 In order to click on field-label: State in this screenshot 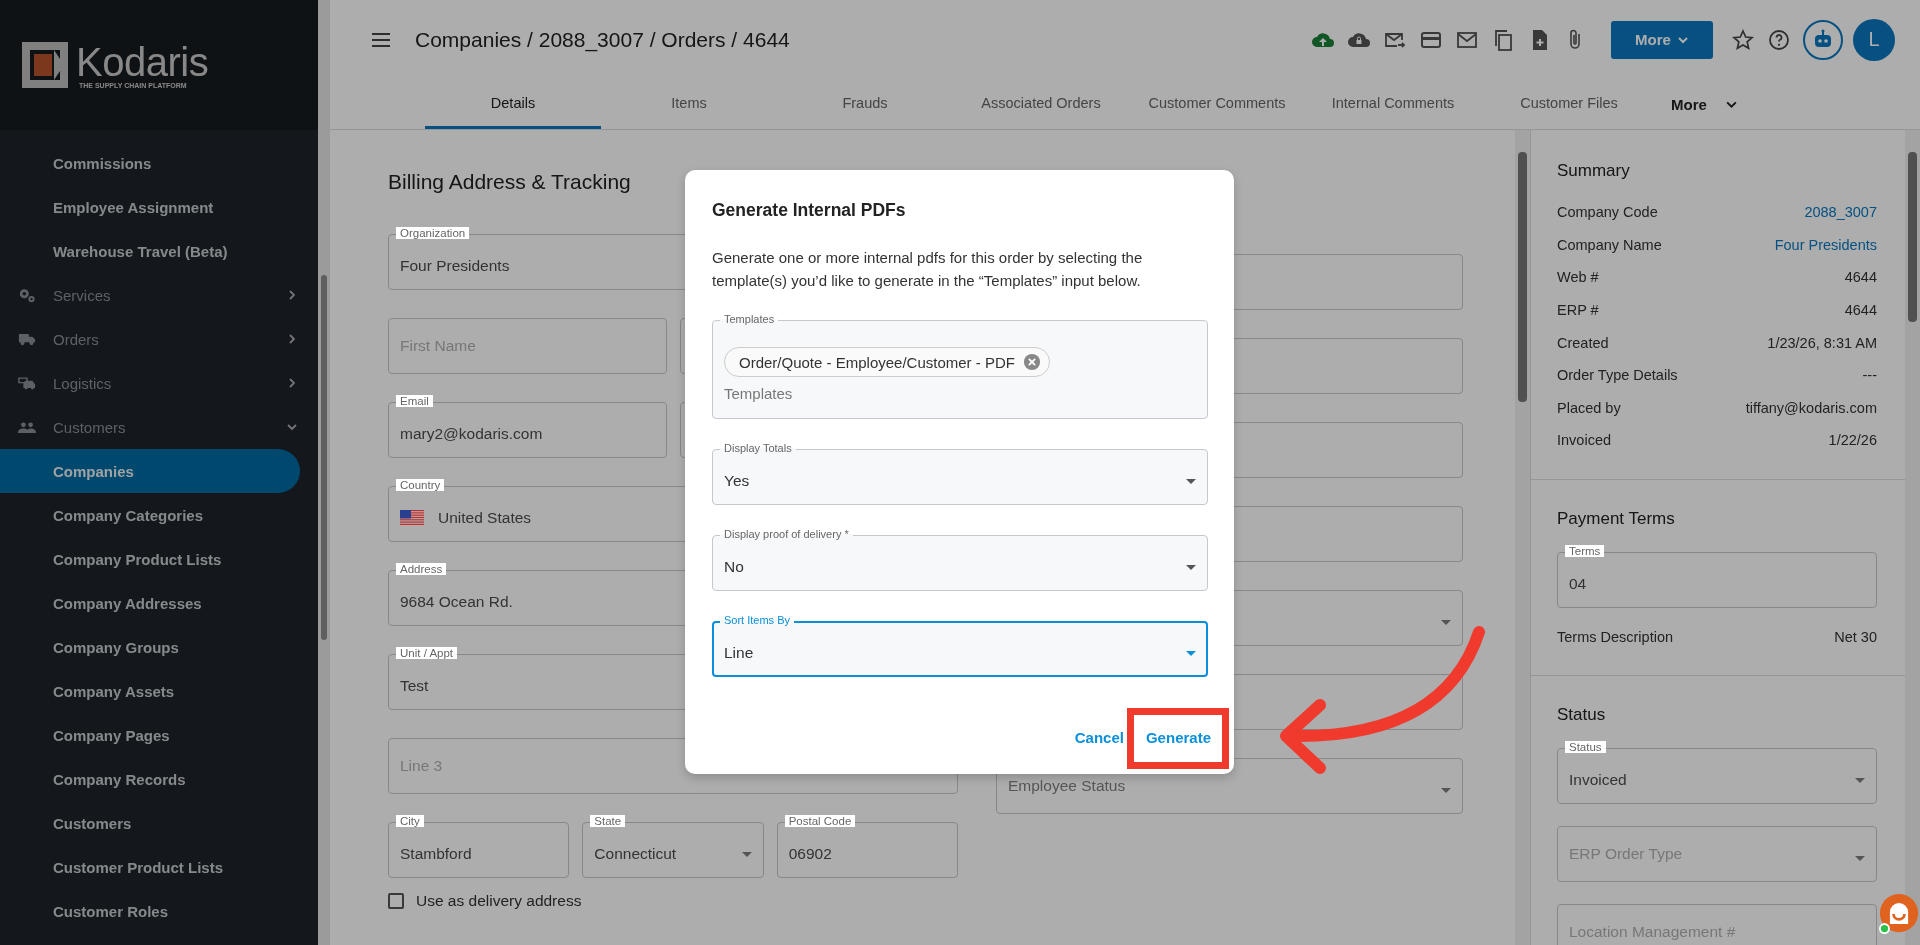, I will do `click(608, 821)`.